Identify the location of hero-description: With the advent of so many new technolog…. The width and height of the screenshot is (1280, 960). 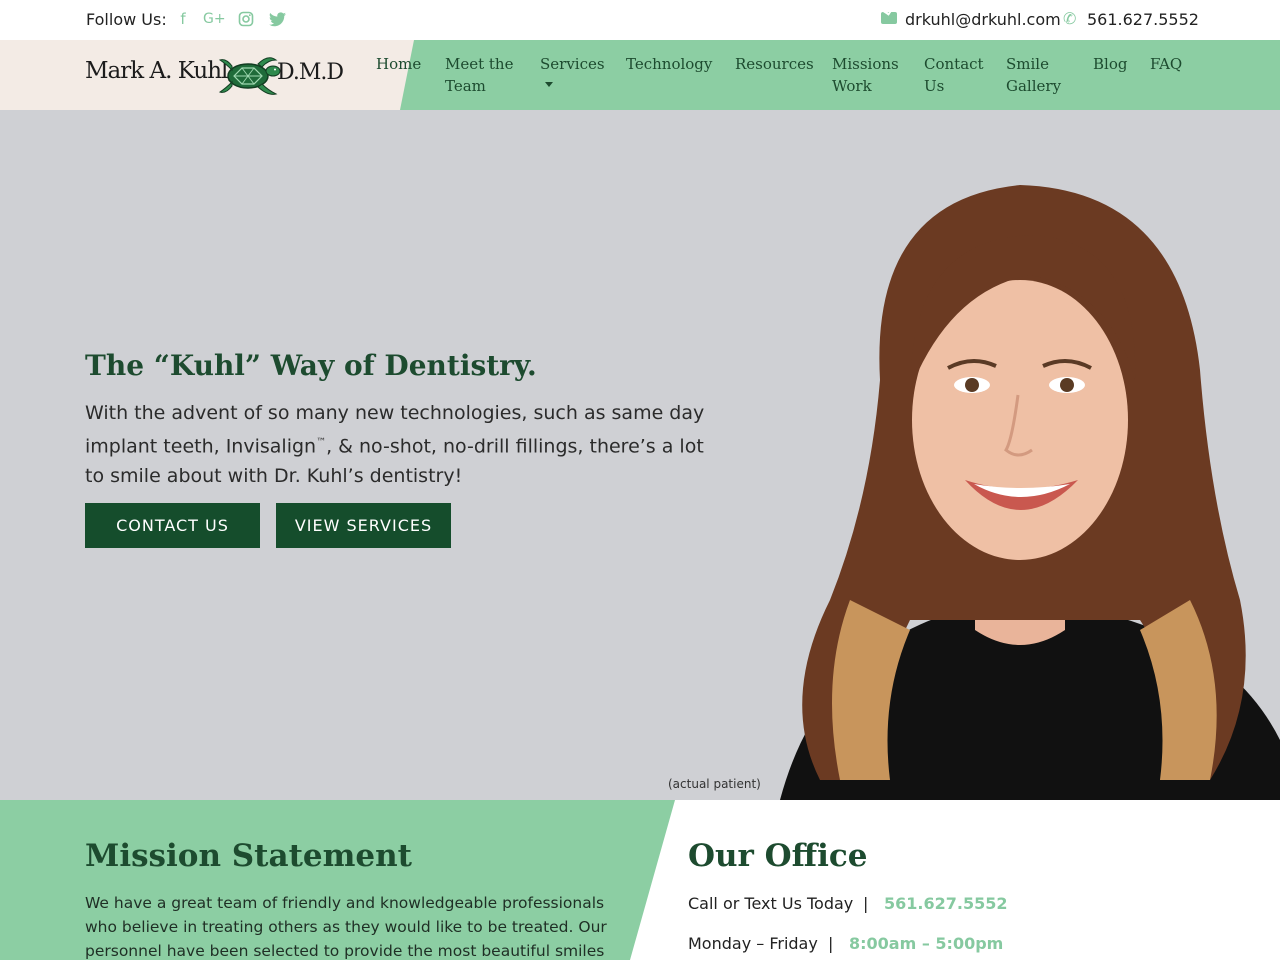
(405, 444).